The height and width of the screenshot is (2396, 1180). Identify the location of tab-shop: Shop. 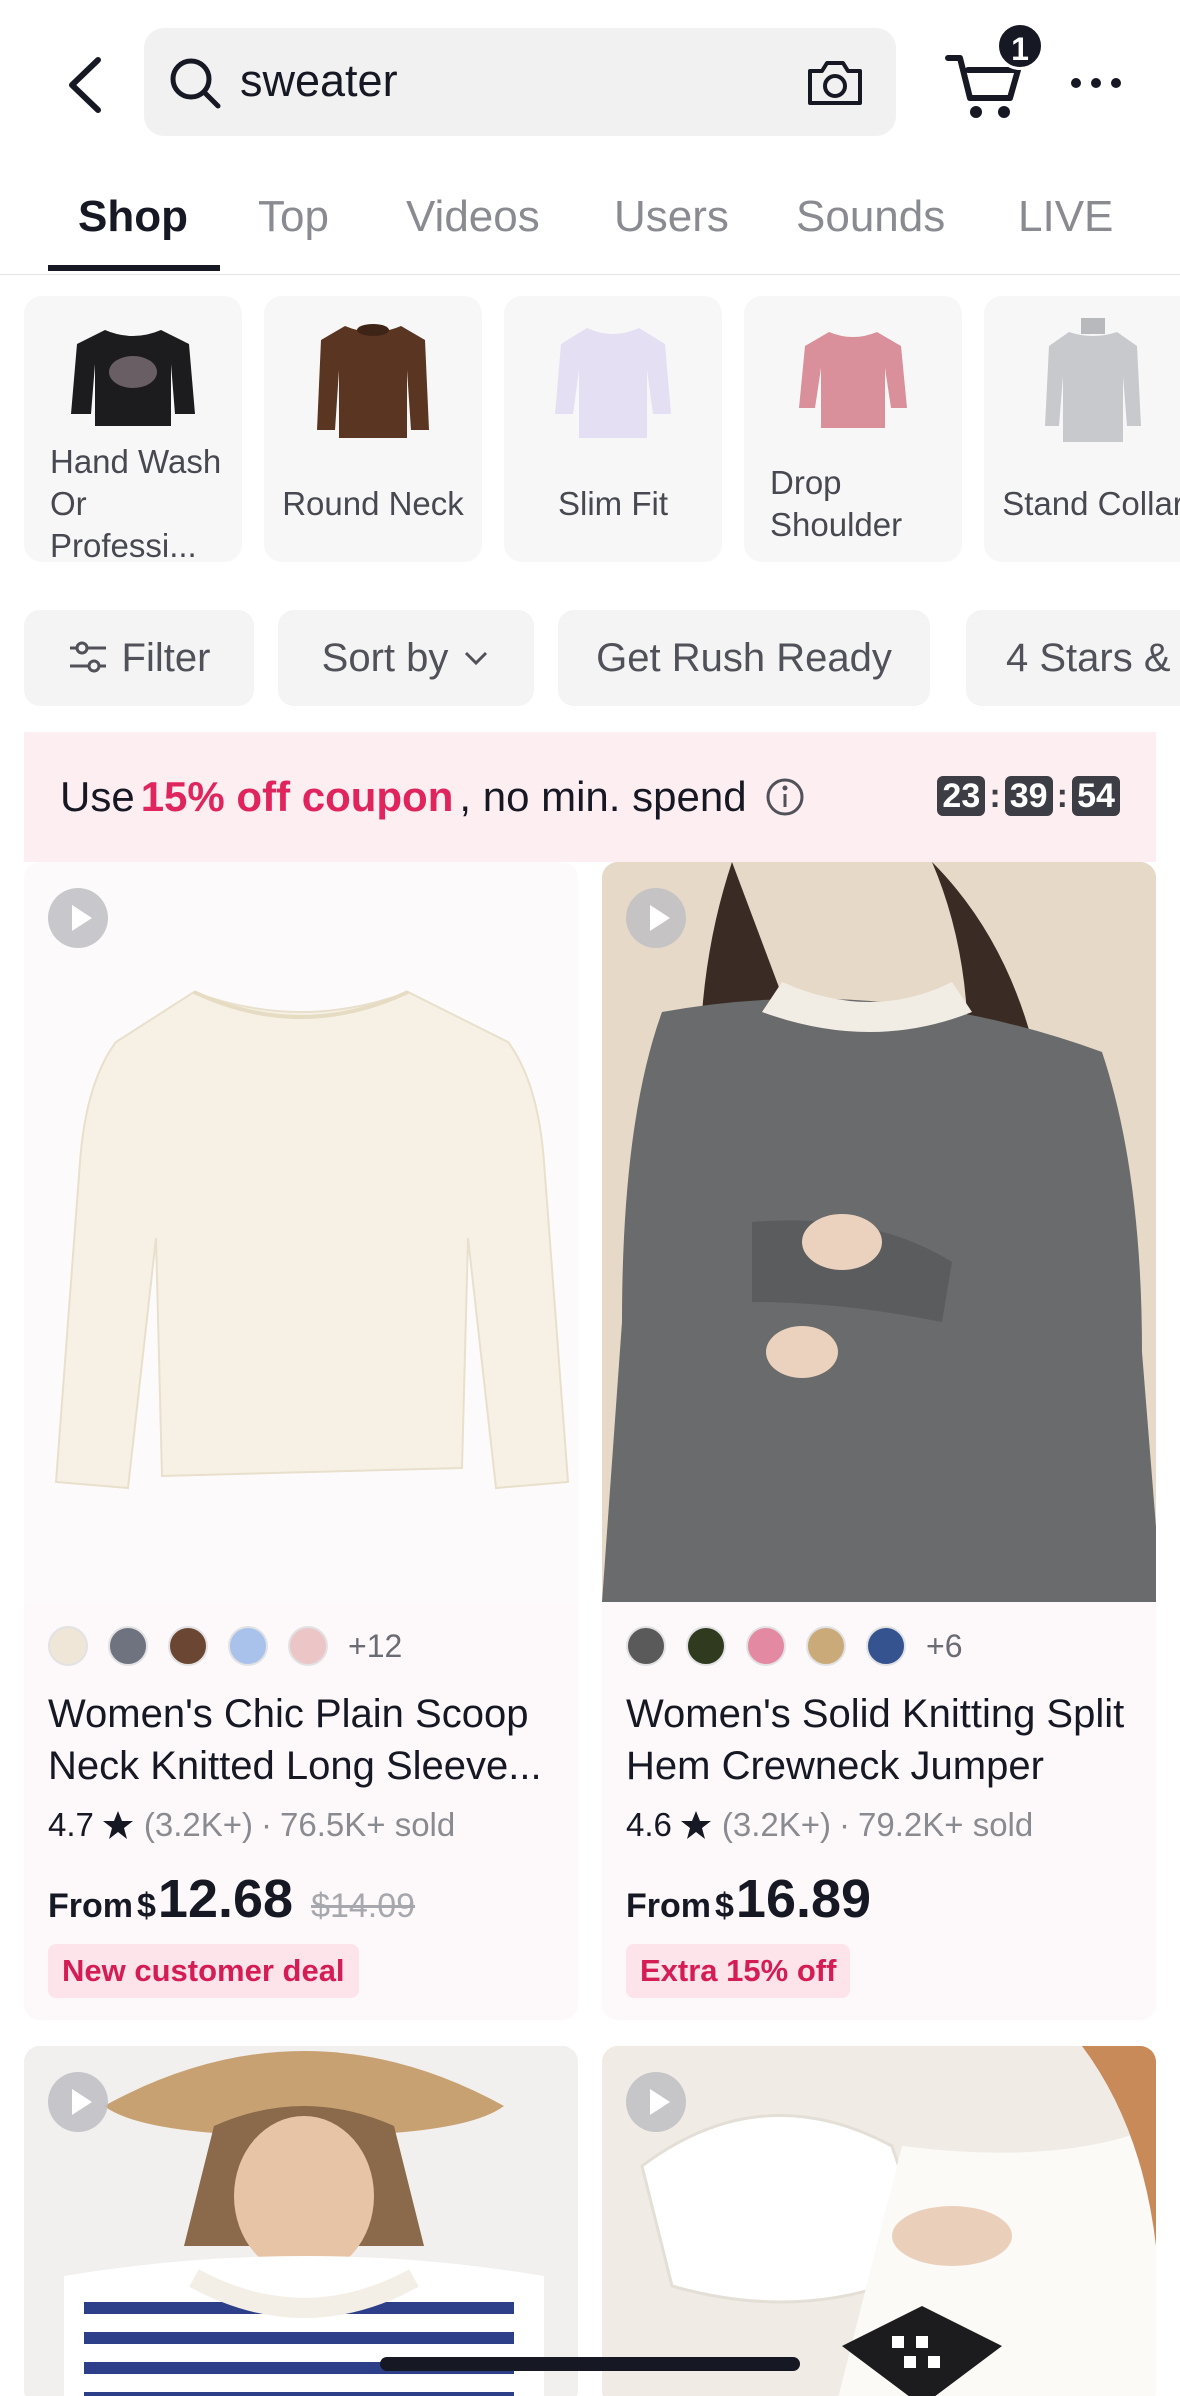
(133, 217).